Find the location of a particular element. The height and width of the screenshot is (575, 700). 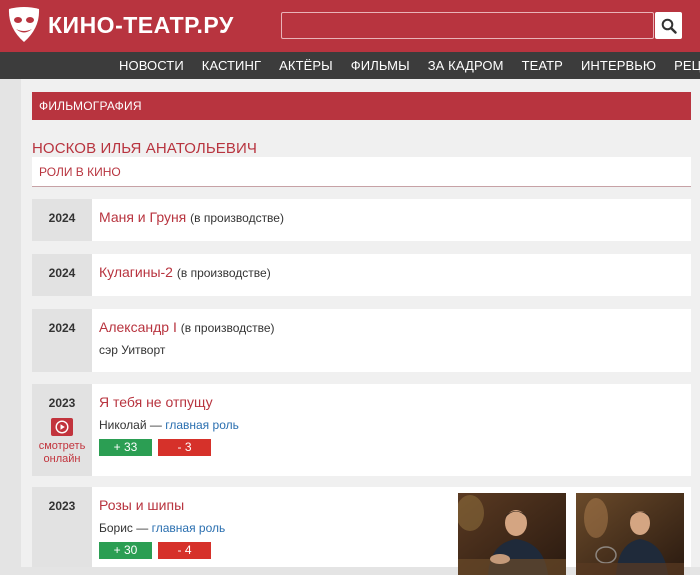

film-title-link: Маня и Груня is located at coordinates (142, 217).